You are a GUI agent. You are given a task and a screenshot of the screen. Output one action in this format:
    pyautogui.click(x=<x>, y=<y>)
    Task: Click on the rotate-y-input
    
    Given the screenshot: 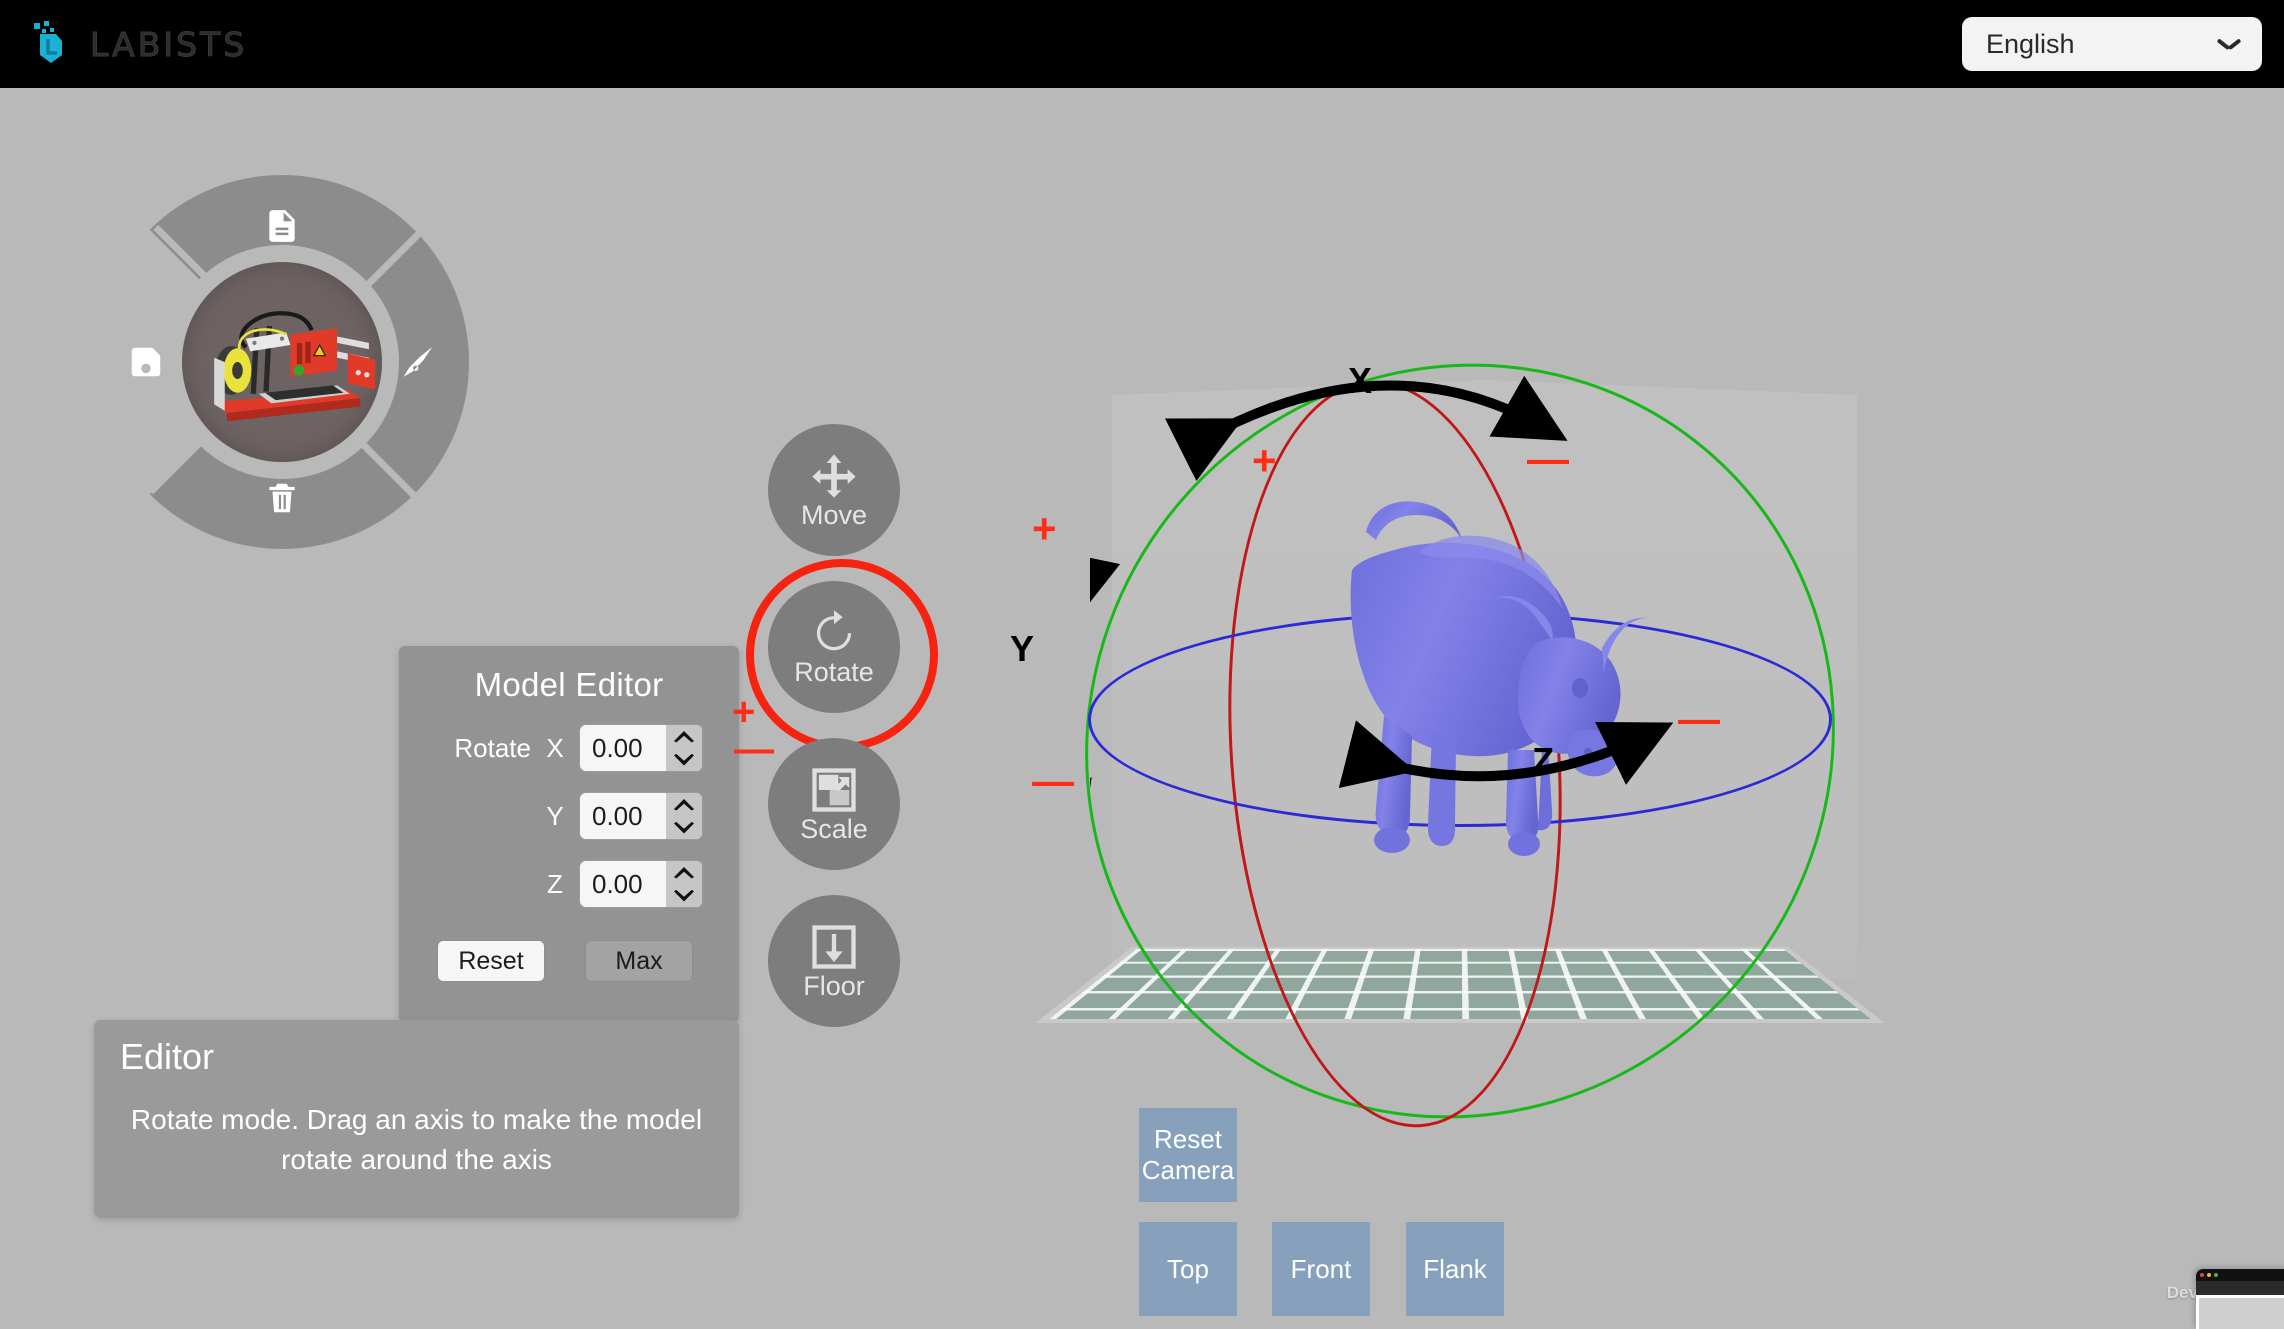 What is the action you would take?
    pyautogui.click(x=623, y=816)
    